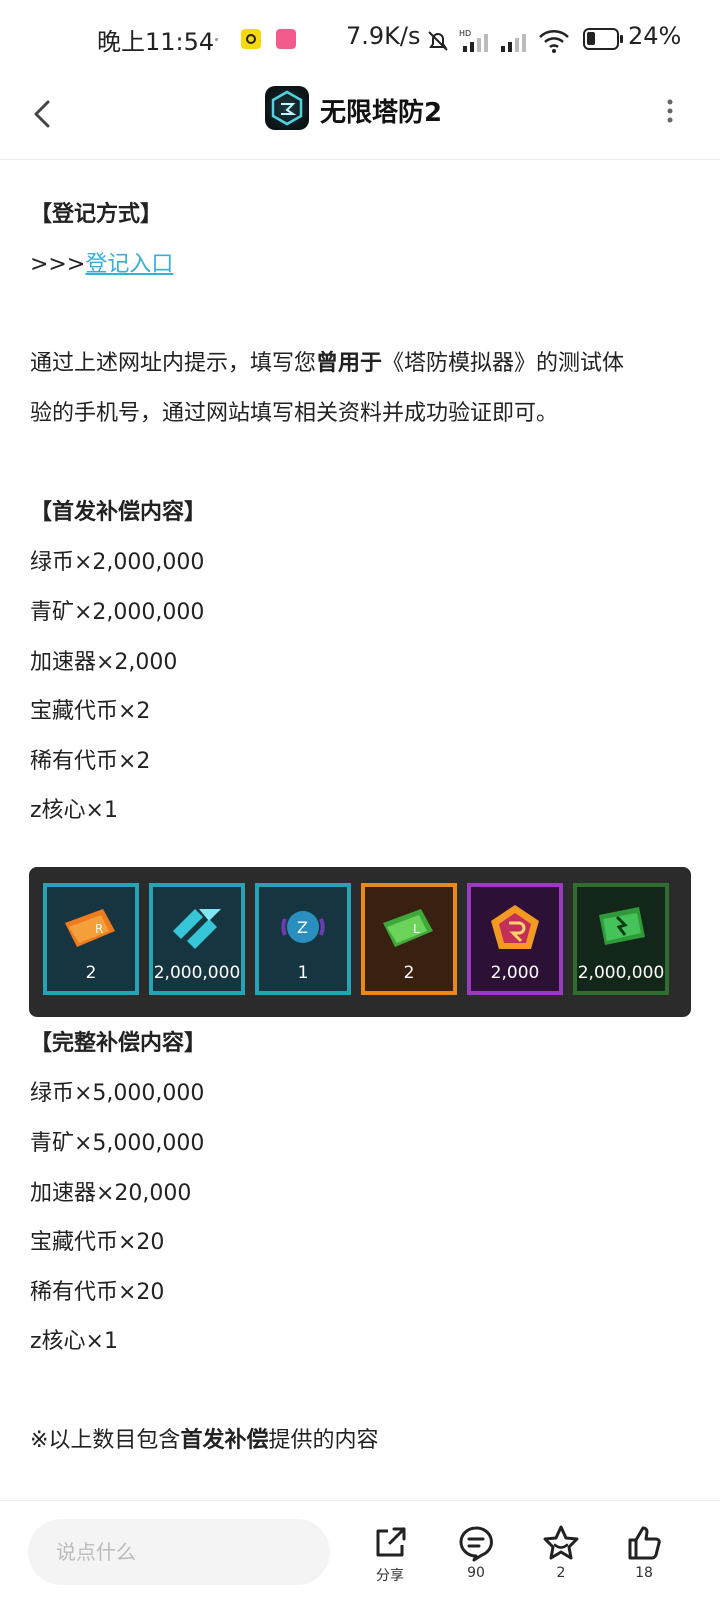  I want to click on signal-hd-icon: HD, so click(473, 40).